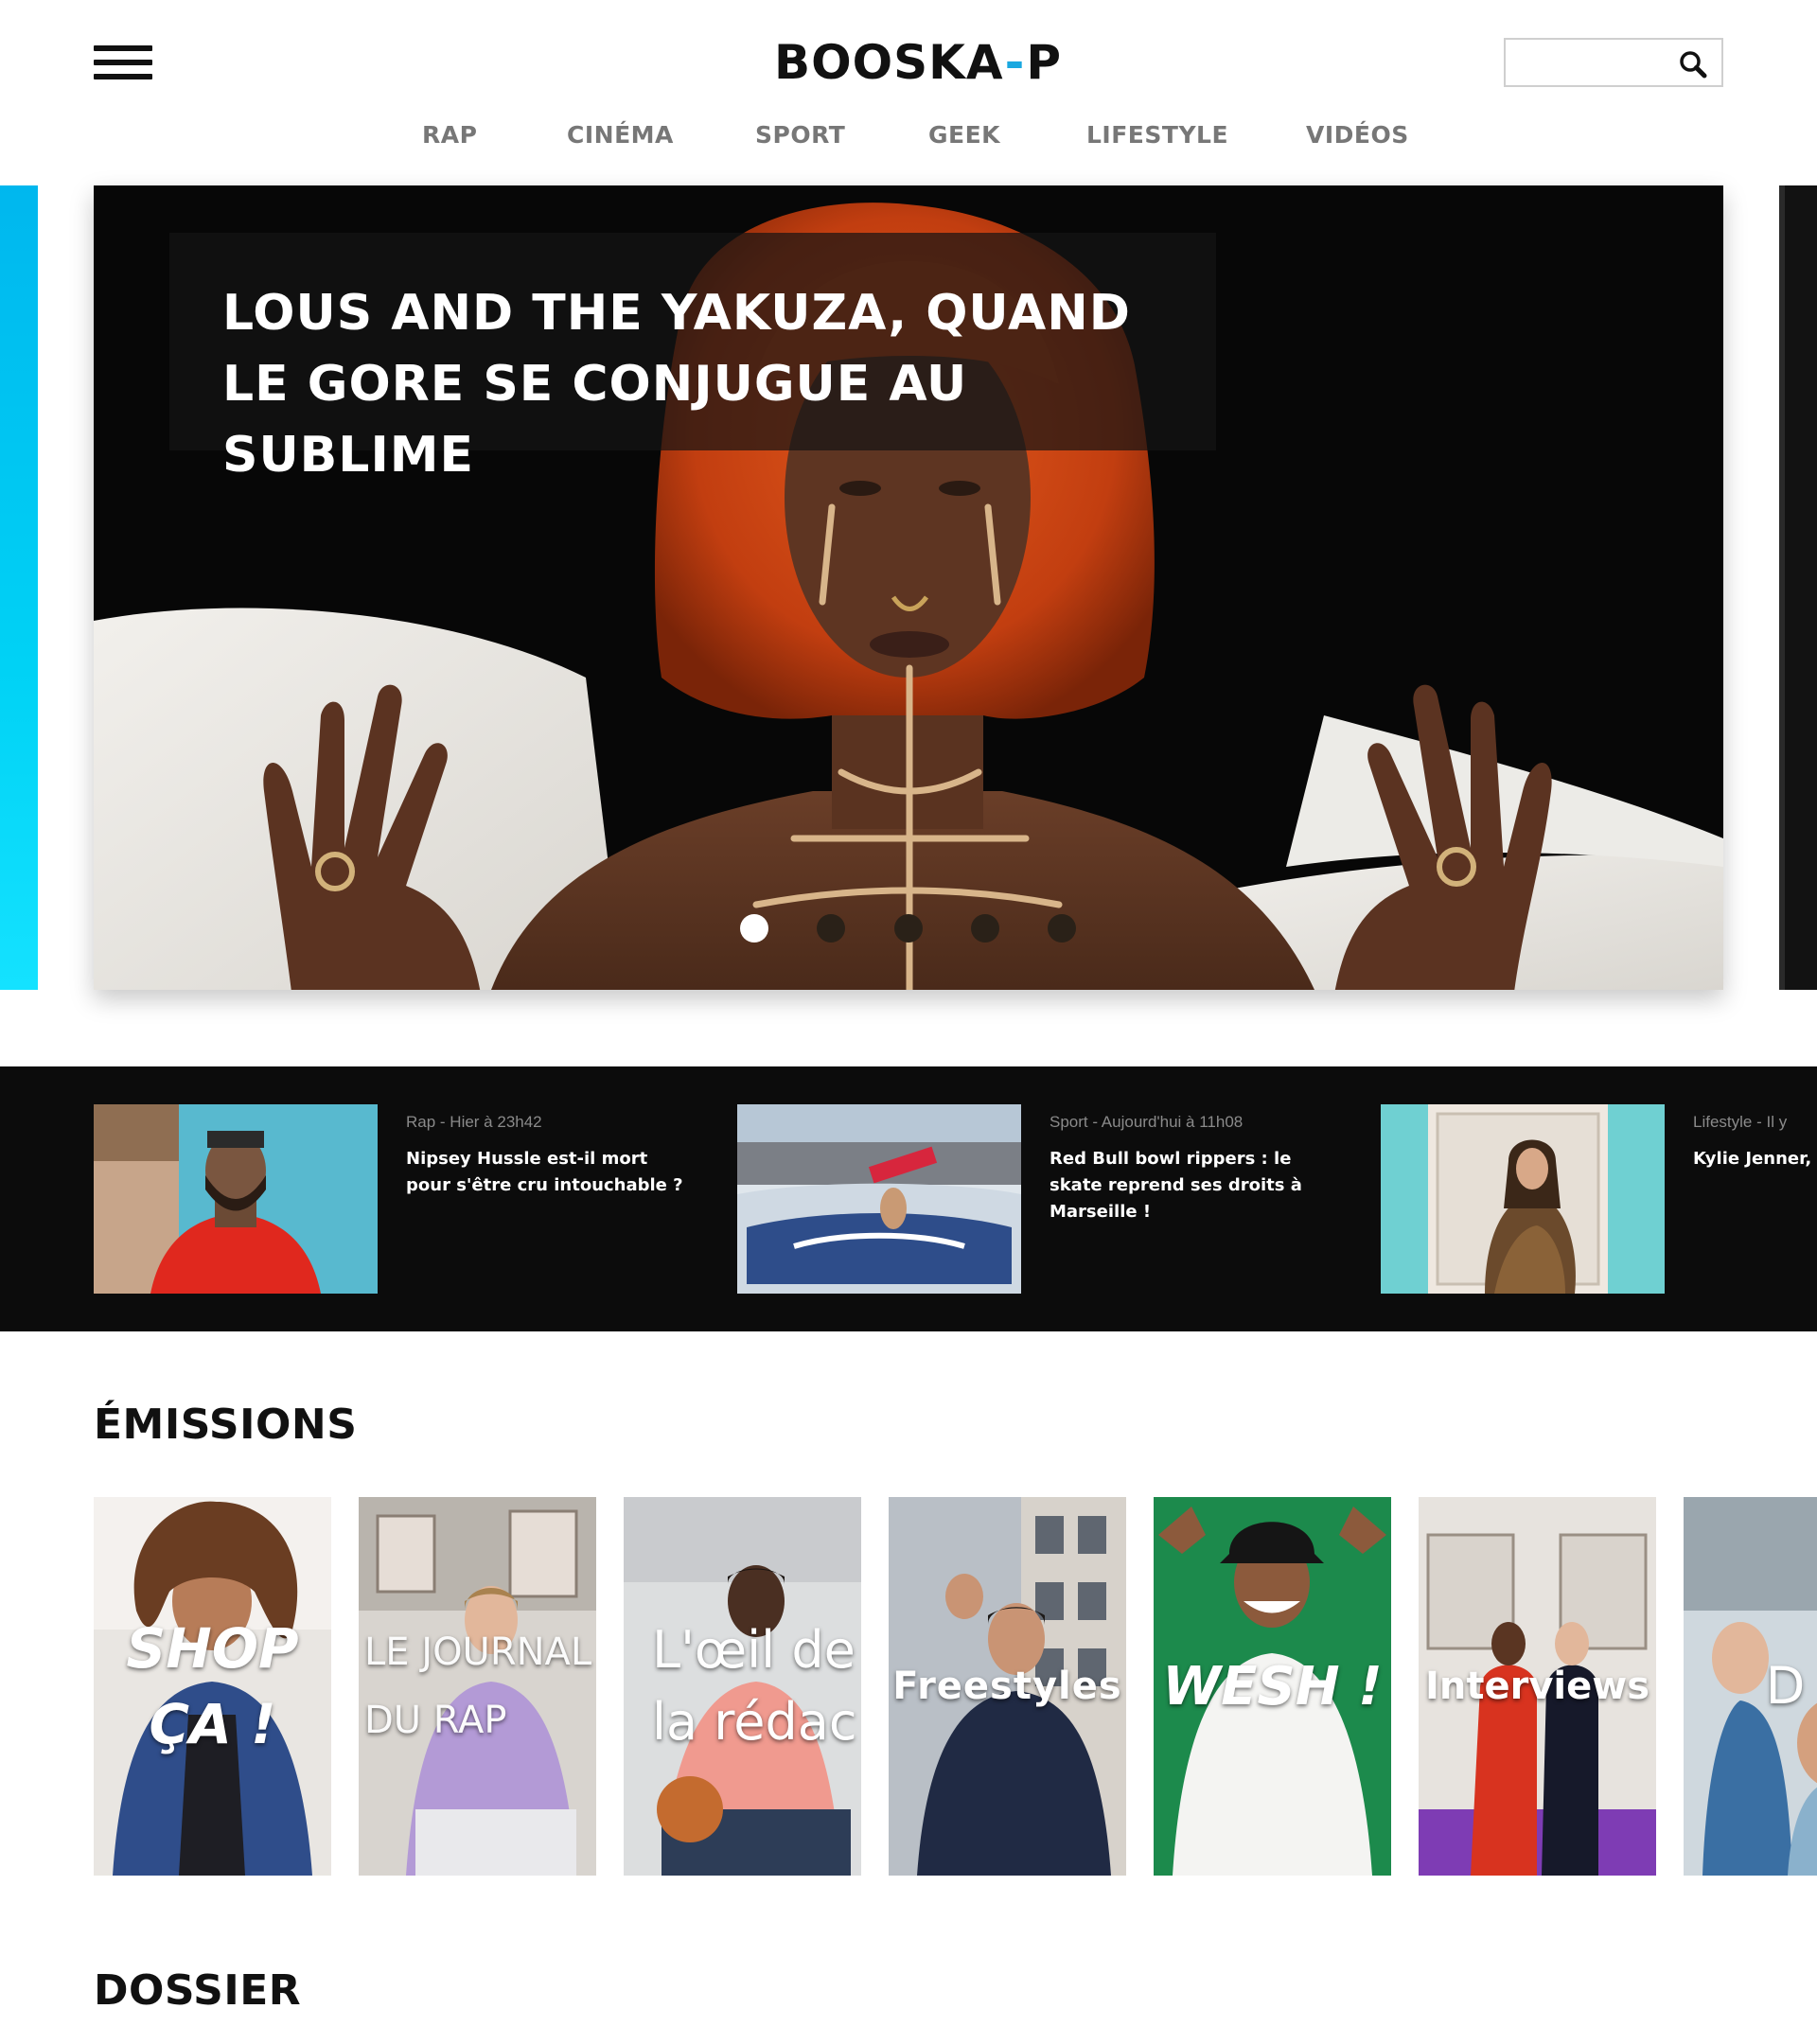  What do you see at coordinates (1791, 1686) in the screenshot?
I see `show-label: D la g` at bounding box center [1791, 1686].